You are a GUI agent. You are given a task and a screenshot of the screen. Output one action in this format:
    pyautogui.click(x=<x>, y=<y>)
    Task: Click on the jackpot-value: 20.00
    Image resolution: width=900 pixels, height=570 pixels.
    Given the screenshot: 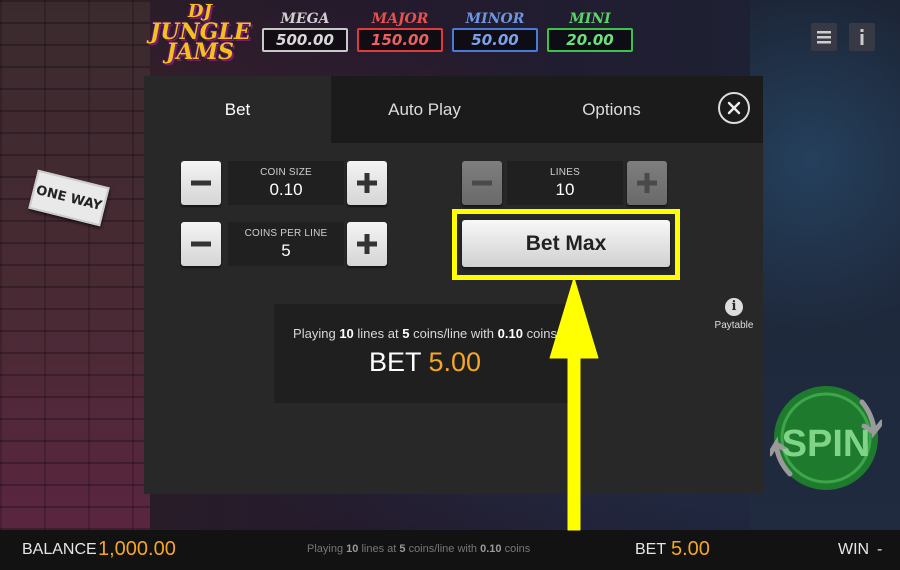 What is the action you would take?
    pyautogui.click(x=590, y=40)
    